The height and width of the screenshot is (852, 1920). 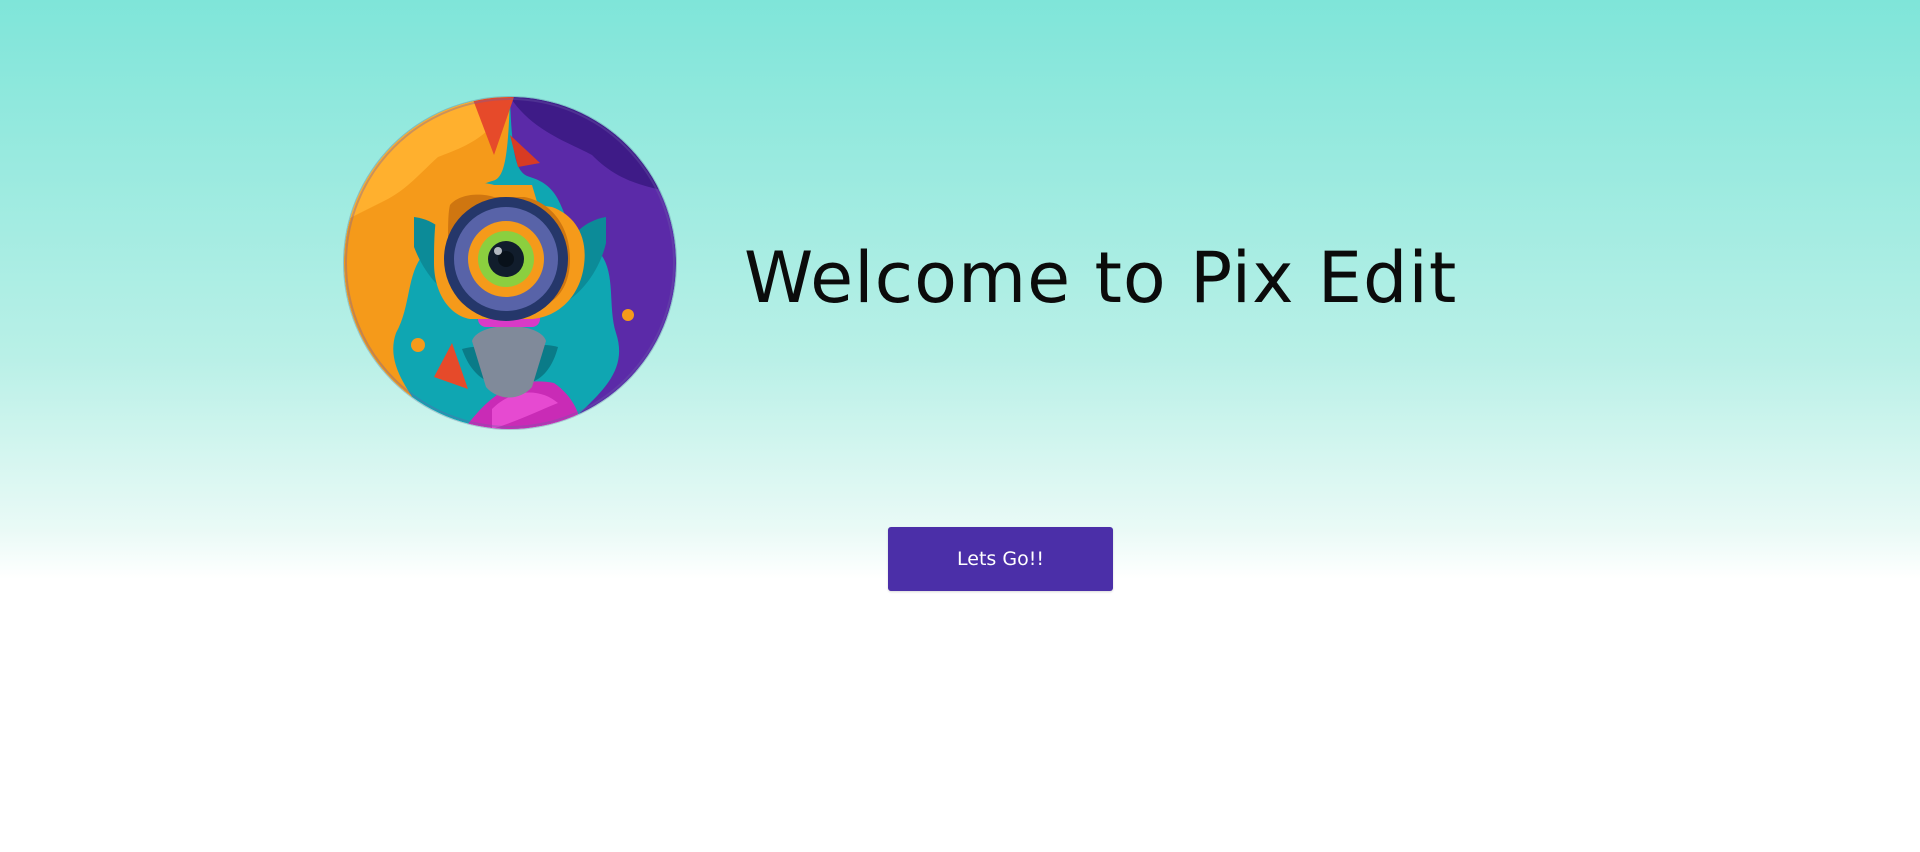 I want to click on camera-logo-icon, so click(x=510, y=263).